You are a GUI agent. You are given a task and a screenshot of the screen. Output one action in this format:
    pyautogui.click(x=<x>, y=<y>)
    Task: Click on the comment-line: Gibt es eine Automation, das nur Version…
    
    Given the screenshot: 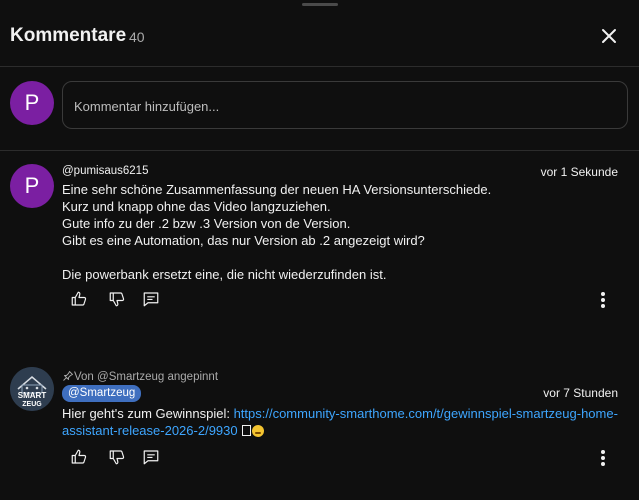 What is the action you would take?
    pyautogui.click(x=243, y=240)
    